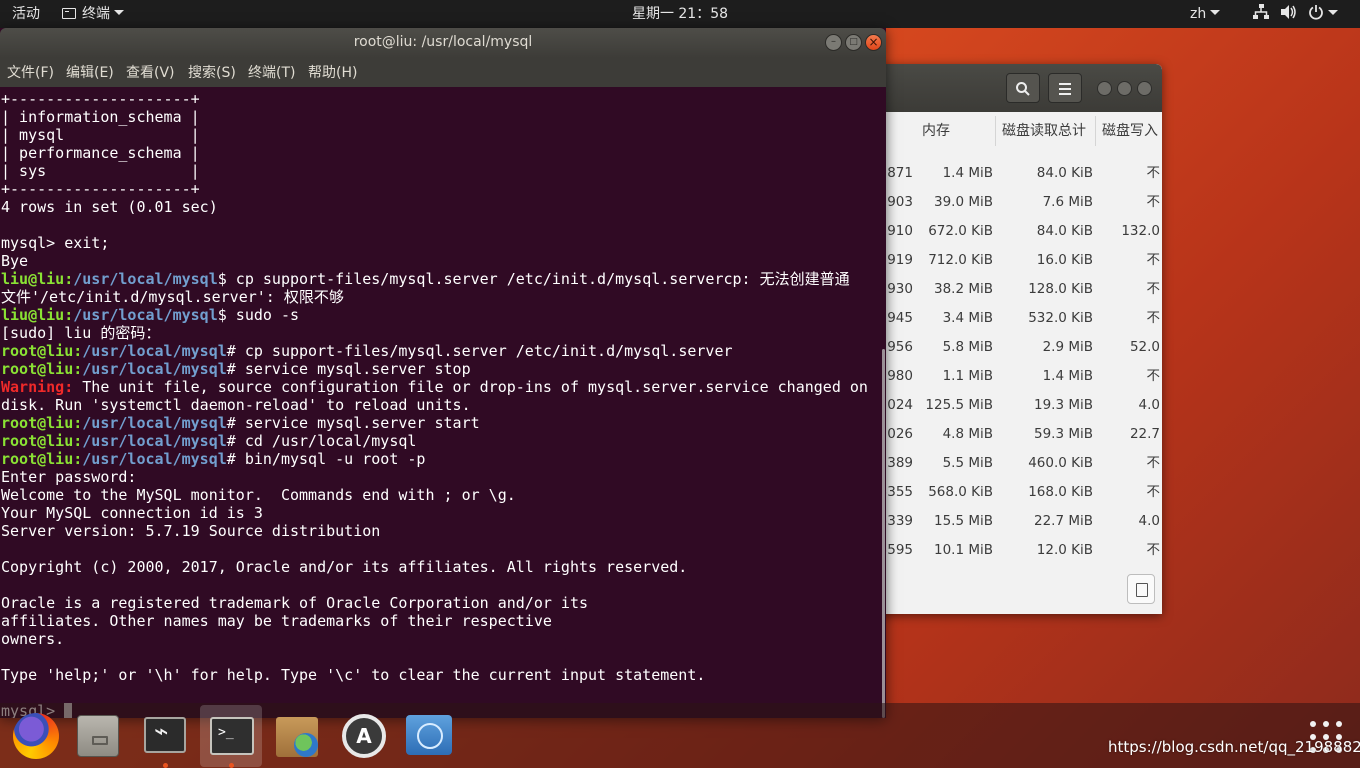 The image size is (1360, 768). I want to click on terminal-line: +--------------------+, so click(100, 189).